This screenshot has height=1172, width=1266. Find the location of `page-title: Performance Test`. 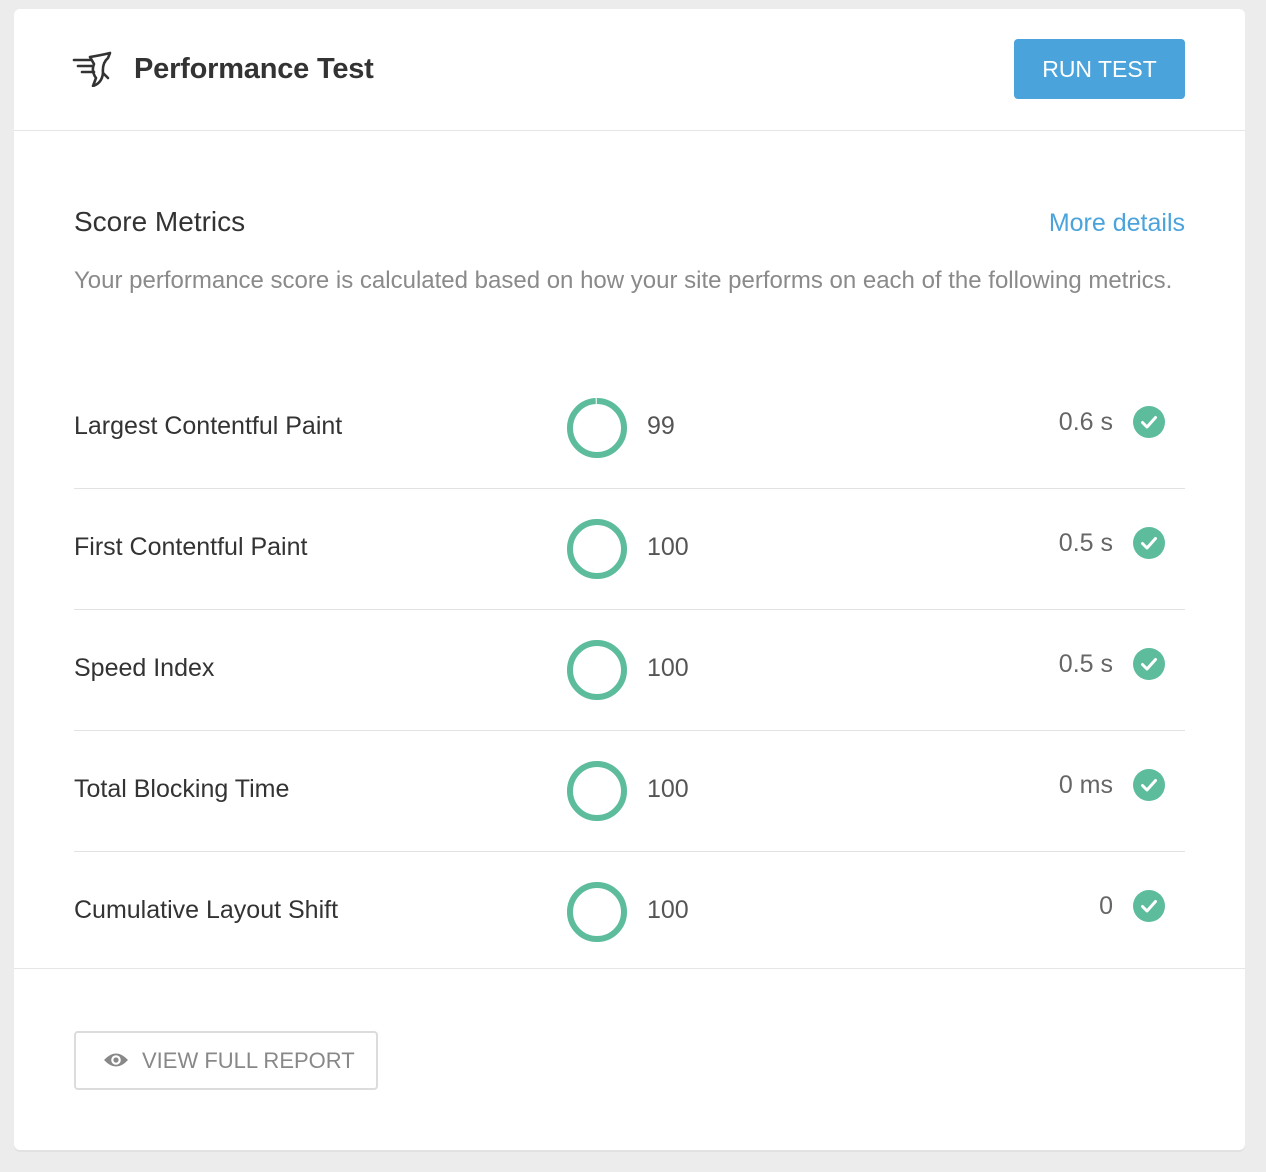

page-title: Performance Test is located at coordinates (254, 69).